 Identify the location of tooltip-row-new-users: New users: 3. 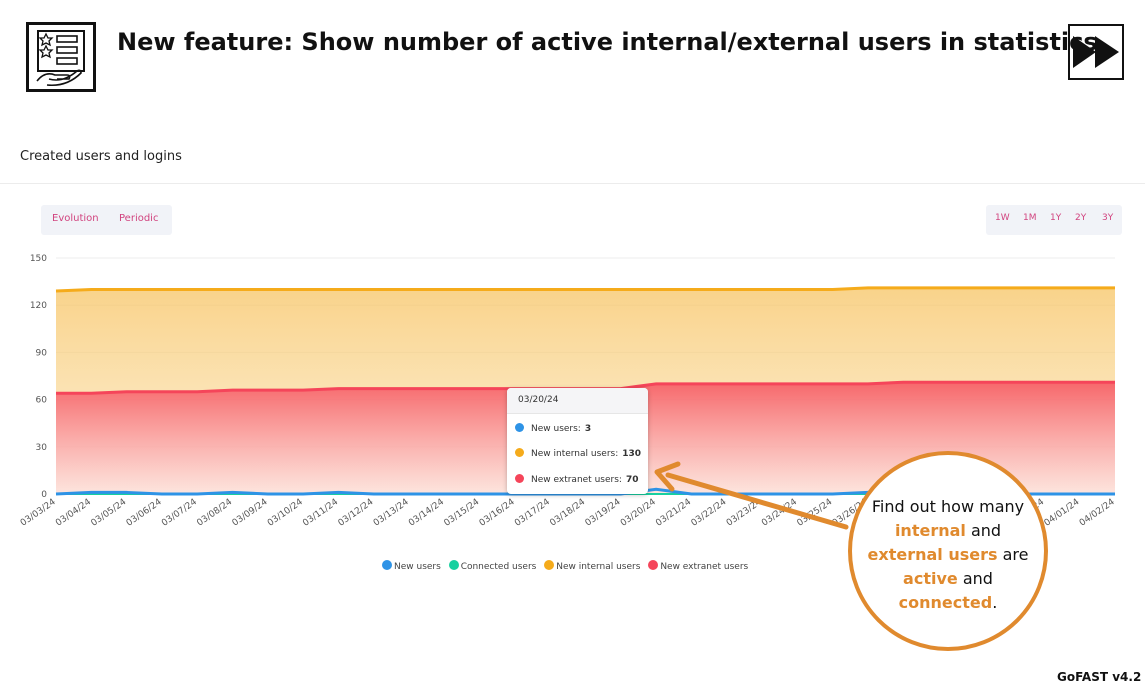
(553, 428).